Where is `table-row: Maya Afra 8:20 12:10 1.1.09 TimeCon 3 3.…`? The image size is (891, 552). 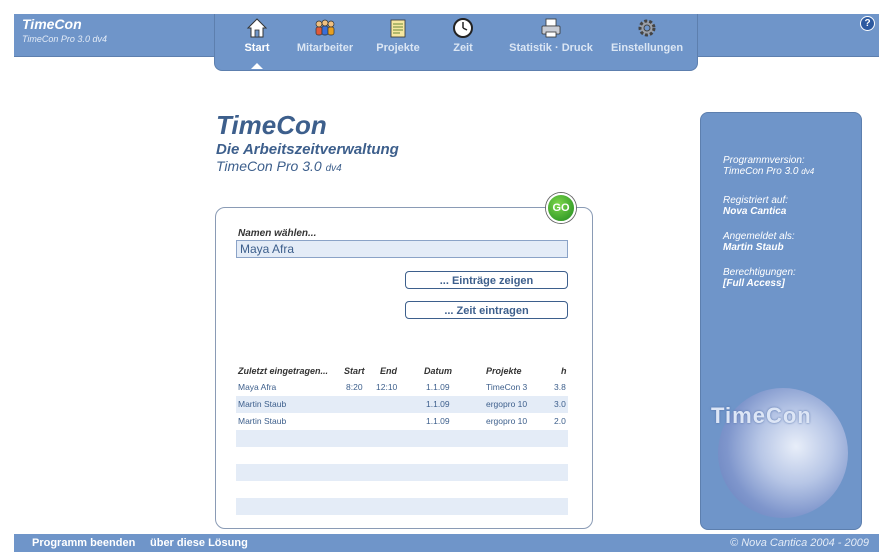
table-row: Maya Afra 8:20 12:10 1.1.09 TimeCon 3 3.… is located at coordinates (402, 387).